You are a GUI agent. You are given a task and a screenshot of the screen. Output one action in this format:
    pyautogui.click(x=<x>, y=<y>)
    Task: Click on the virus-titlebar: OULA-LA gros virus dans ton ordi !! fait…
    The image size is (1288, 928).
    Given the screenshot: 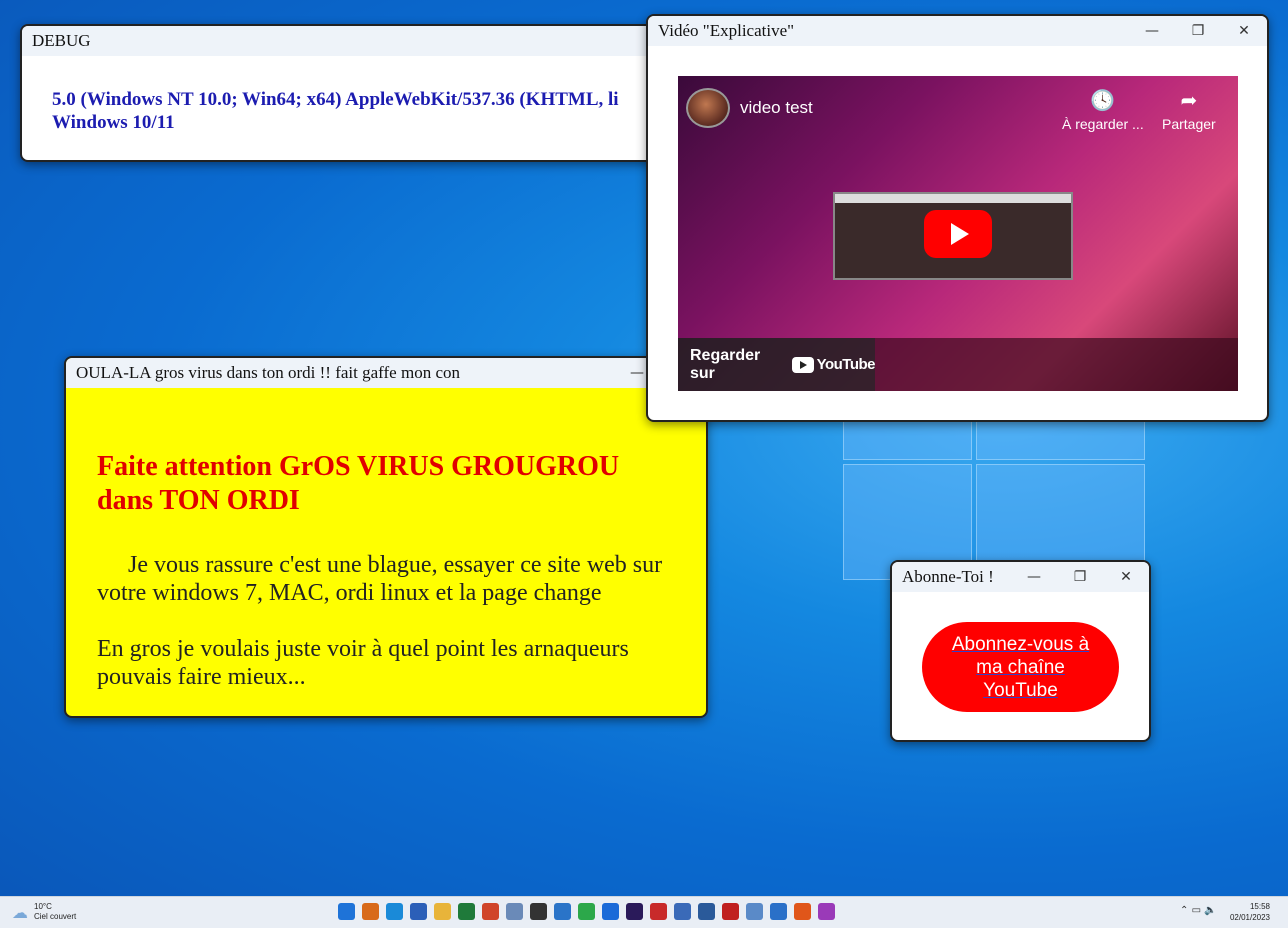 What is the action you would take?
    pyautogui.click(x=386, y=373)
    